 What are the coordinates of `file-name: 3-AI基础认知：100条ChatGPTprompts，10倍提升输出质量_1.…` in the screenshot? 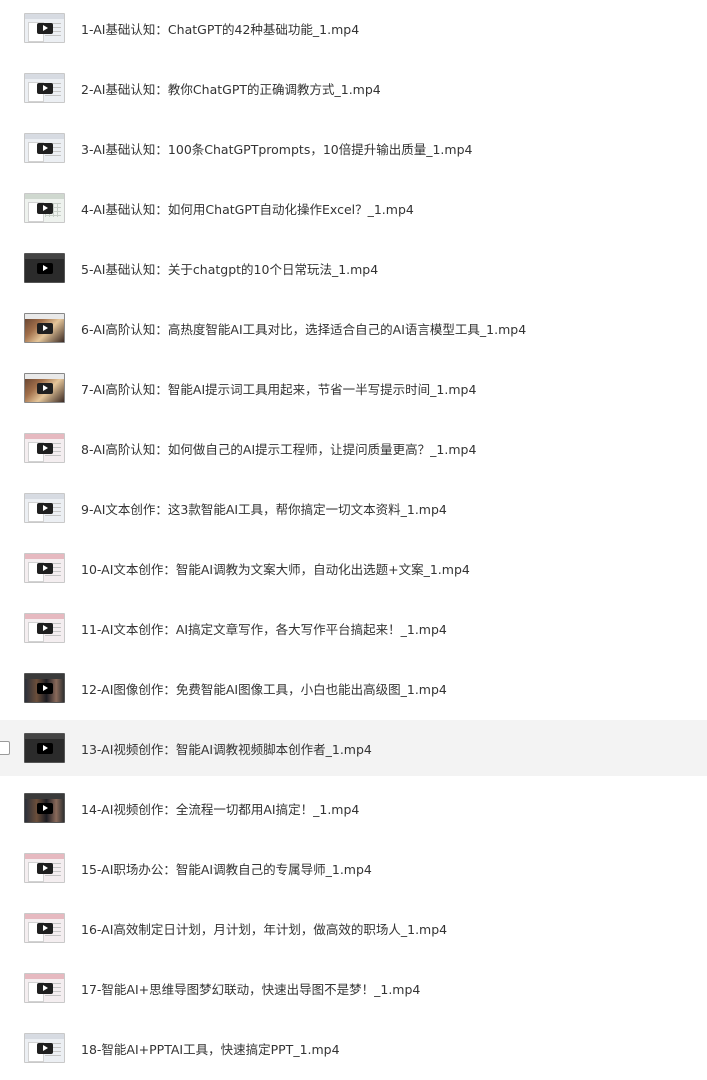 It's located at (276, 148).